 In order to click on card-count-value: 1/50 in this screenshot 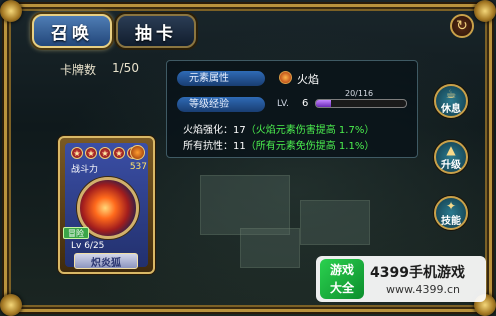, I will do `click(125, 68)`.